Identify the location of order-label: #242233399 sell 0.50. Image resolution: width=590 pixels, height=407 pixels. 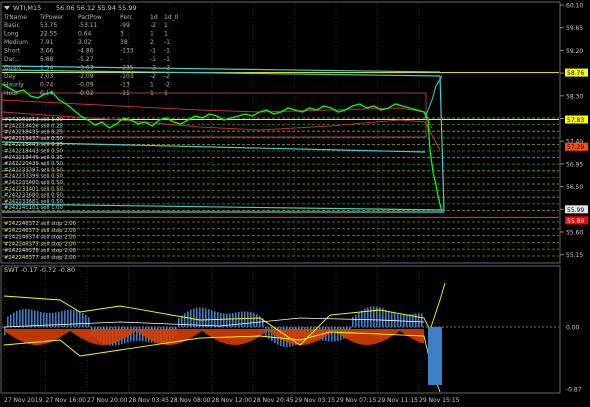
(34, 177).